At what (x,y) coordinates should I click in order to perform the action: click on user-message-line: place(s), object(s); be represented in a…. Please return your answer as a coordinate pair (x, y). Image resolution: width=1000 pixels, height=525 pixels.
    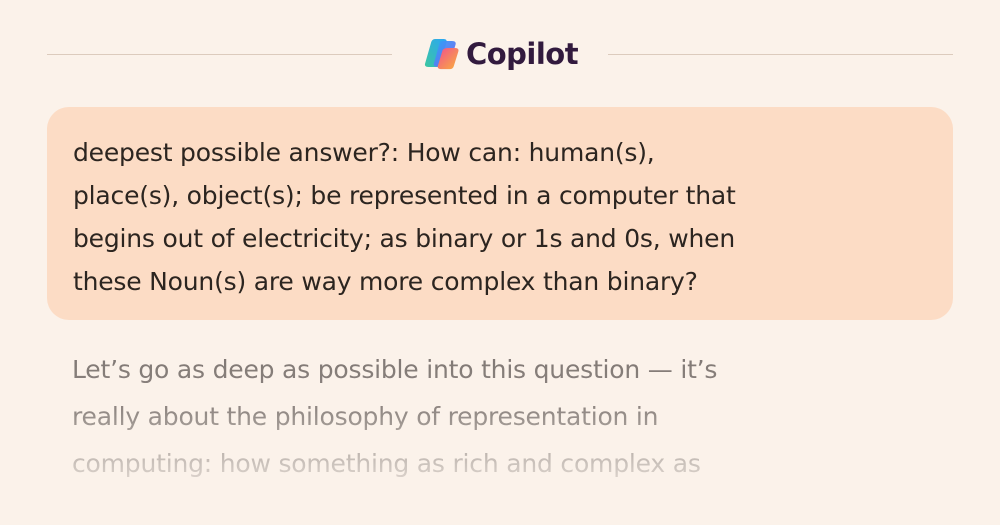
    Looking at the image, I should click on (404, 195).